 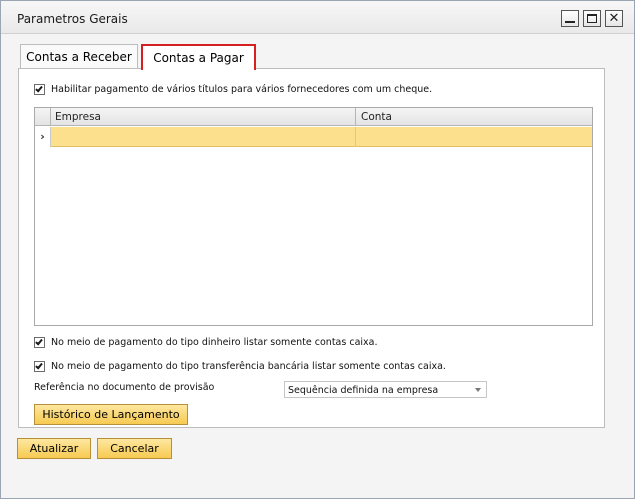 I want to click on multi-payment-checkbox, so click(x=39, y=89).